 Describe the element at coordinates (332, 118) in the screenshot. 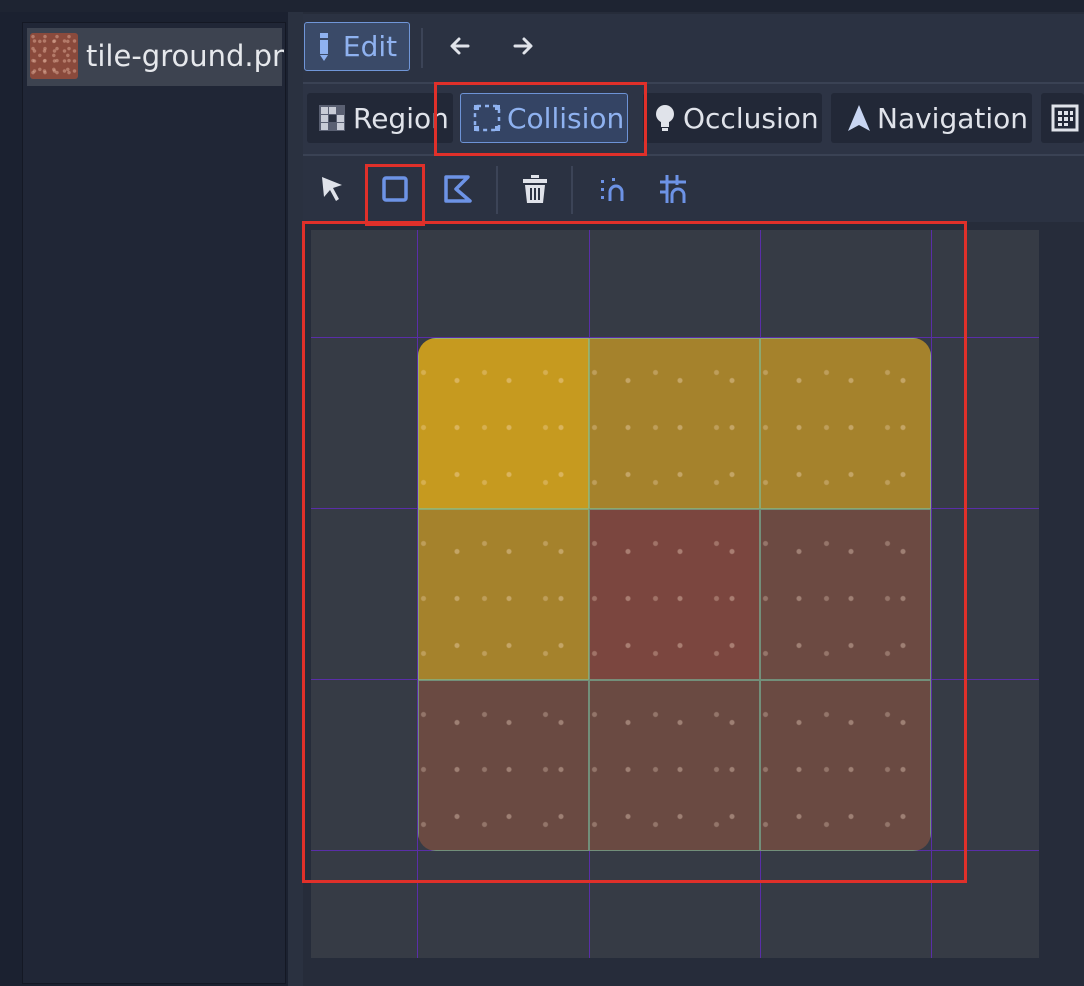

I see `region-icon` at that location.